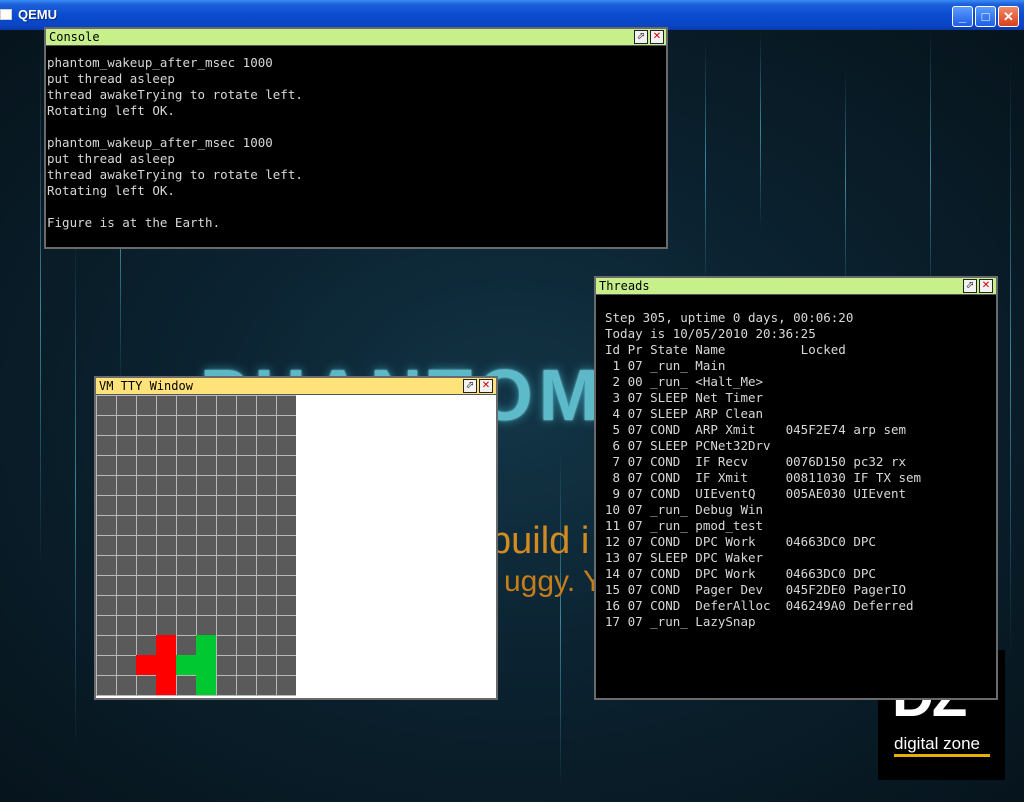  What do you see at coordinates (356, 37) in the screenshot?
I see `console-titlebar: Console ⬀ ✕` at bounding box center [356, 37].